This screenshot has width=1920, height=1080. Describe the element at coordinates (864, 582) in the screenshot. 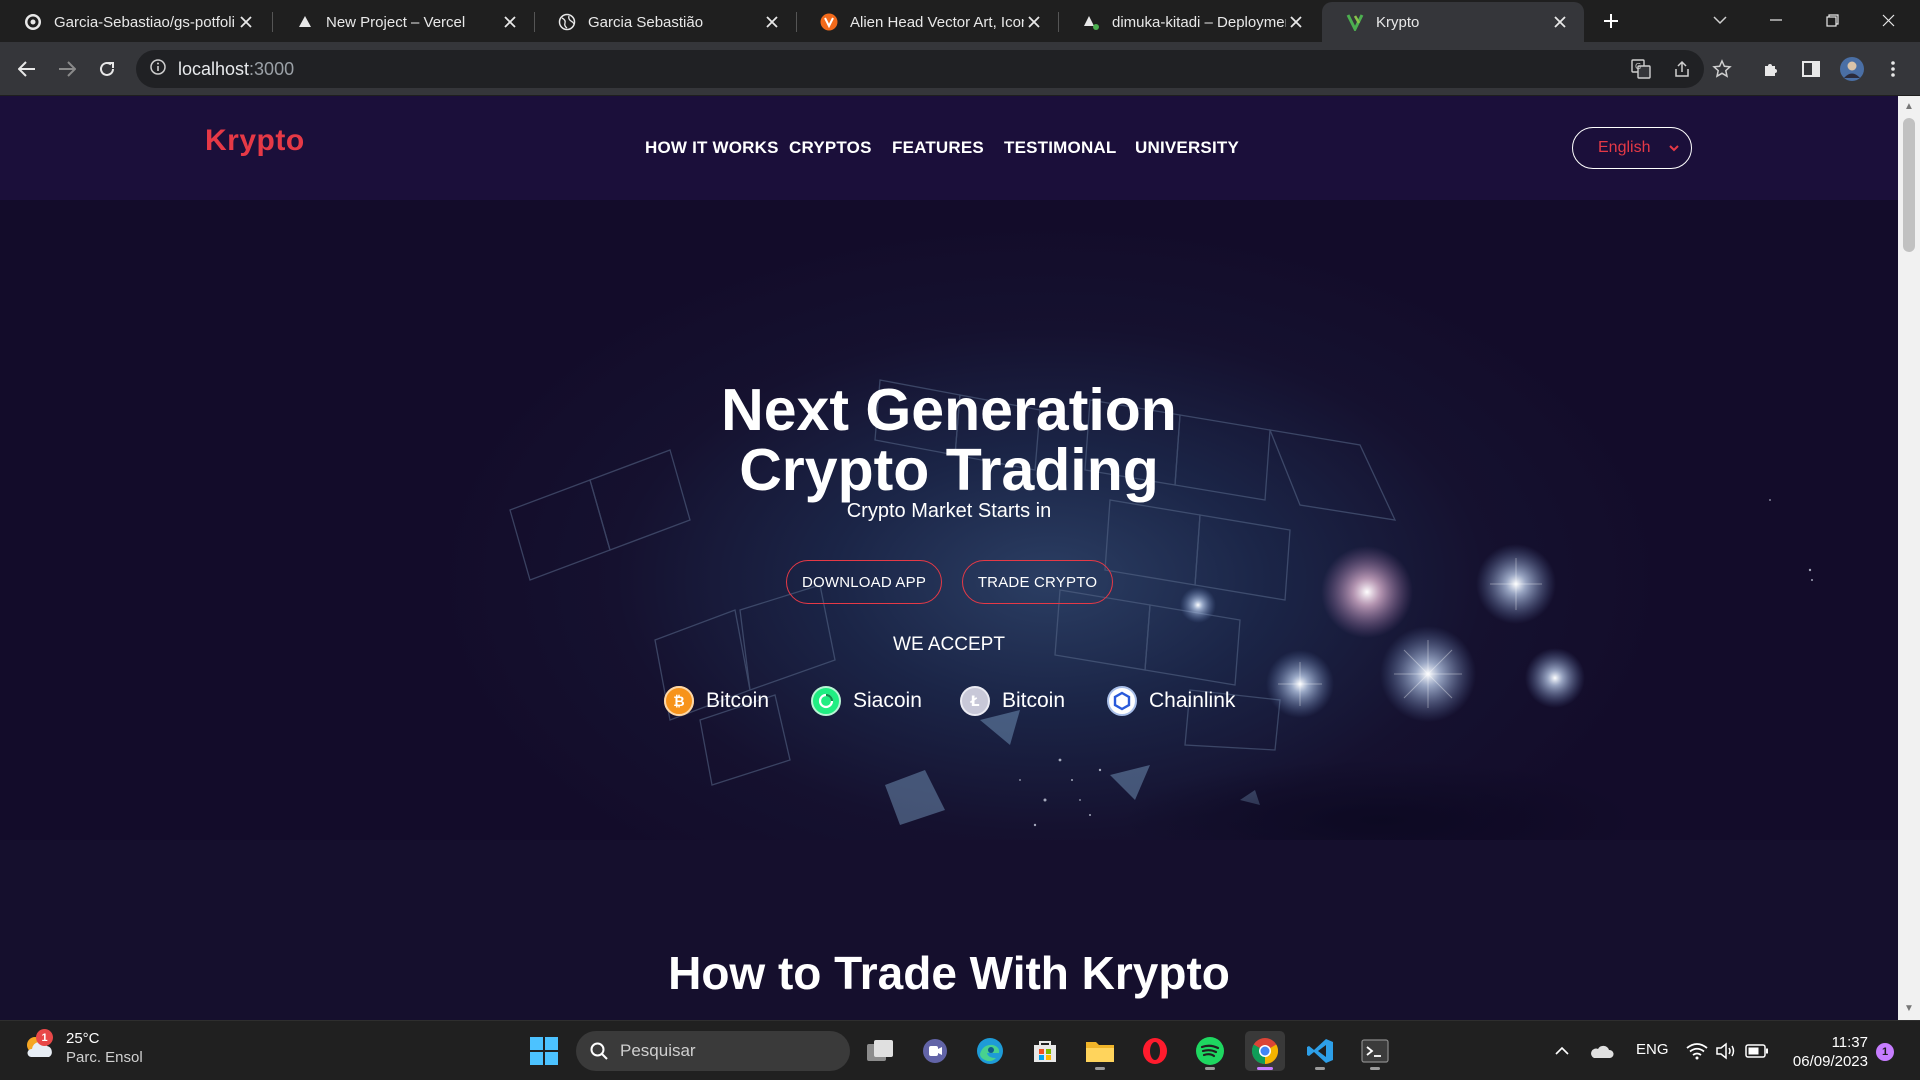

I see `download-app-button: DOWNLOAD APP` at that location.